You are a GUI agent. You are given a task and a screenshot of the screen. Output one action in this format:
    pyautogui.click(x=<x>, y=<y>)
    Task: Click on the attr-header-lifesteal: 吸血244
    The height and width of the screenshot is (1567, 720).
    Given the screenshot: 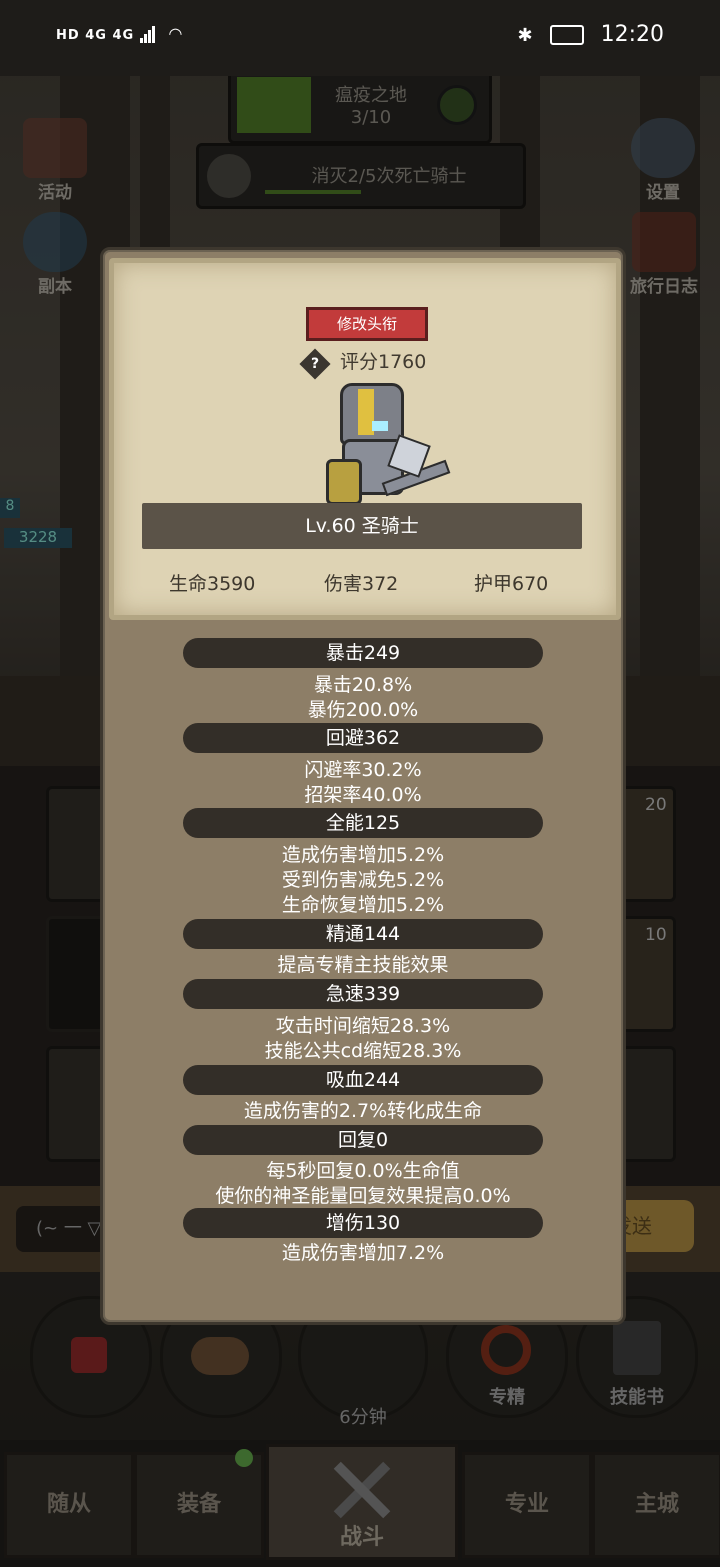 What is the action you would take?
    pyautogui.click(x=363, y=1080)
    